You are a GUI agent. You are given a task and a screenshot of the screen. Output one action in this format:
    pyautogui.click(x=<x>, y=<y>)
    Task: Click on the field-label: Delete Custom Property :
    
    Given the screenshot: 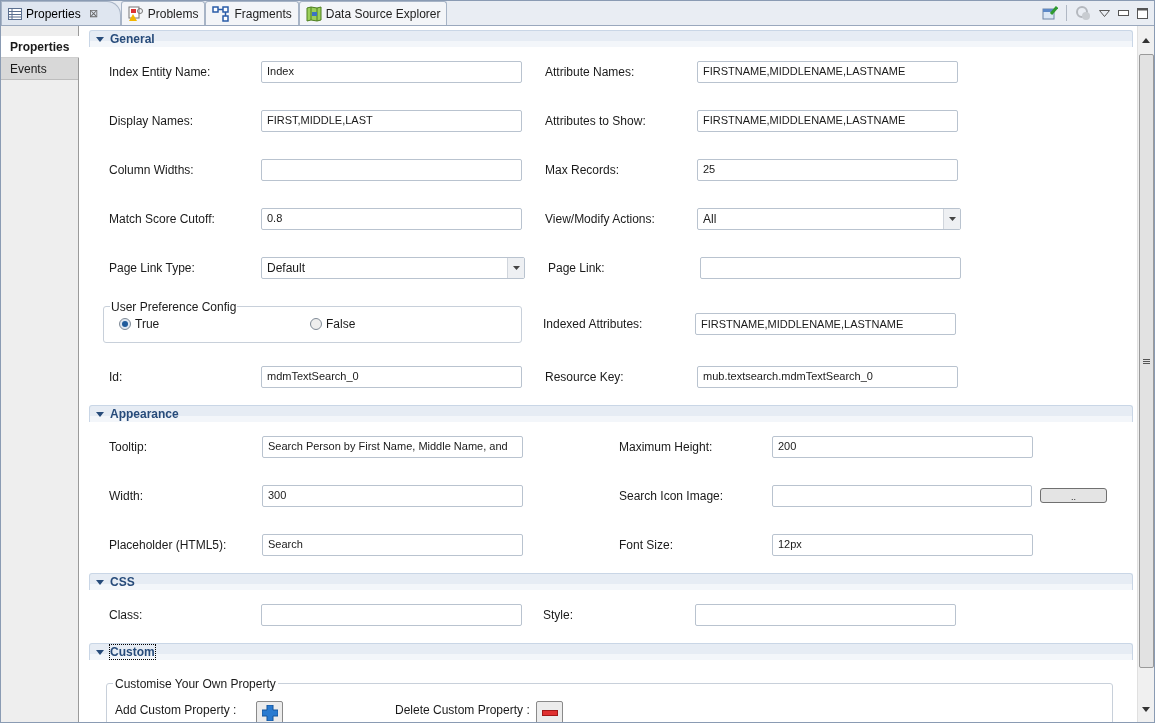 What is the action you would take?
    pyautogui.click(x=463, y=710)
    